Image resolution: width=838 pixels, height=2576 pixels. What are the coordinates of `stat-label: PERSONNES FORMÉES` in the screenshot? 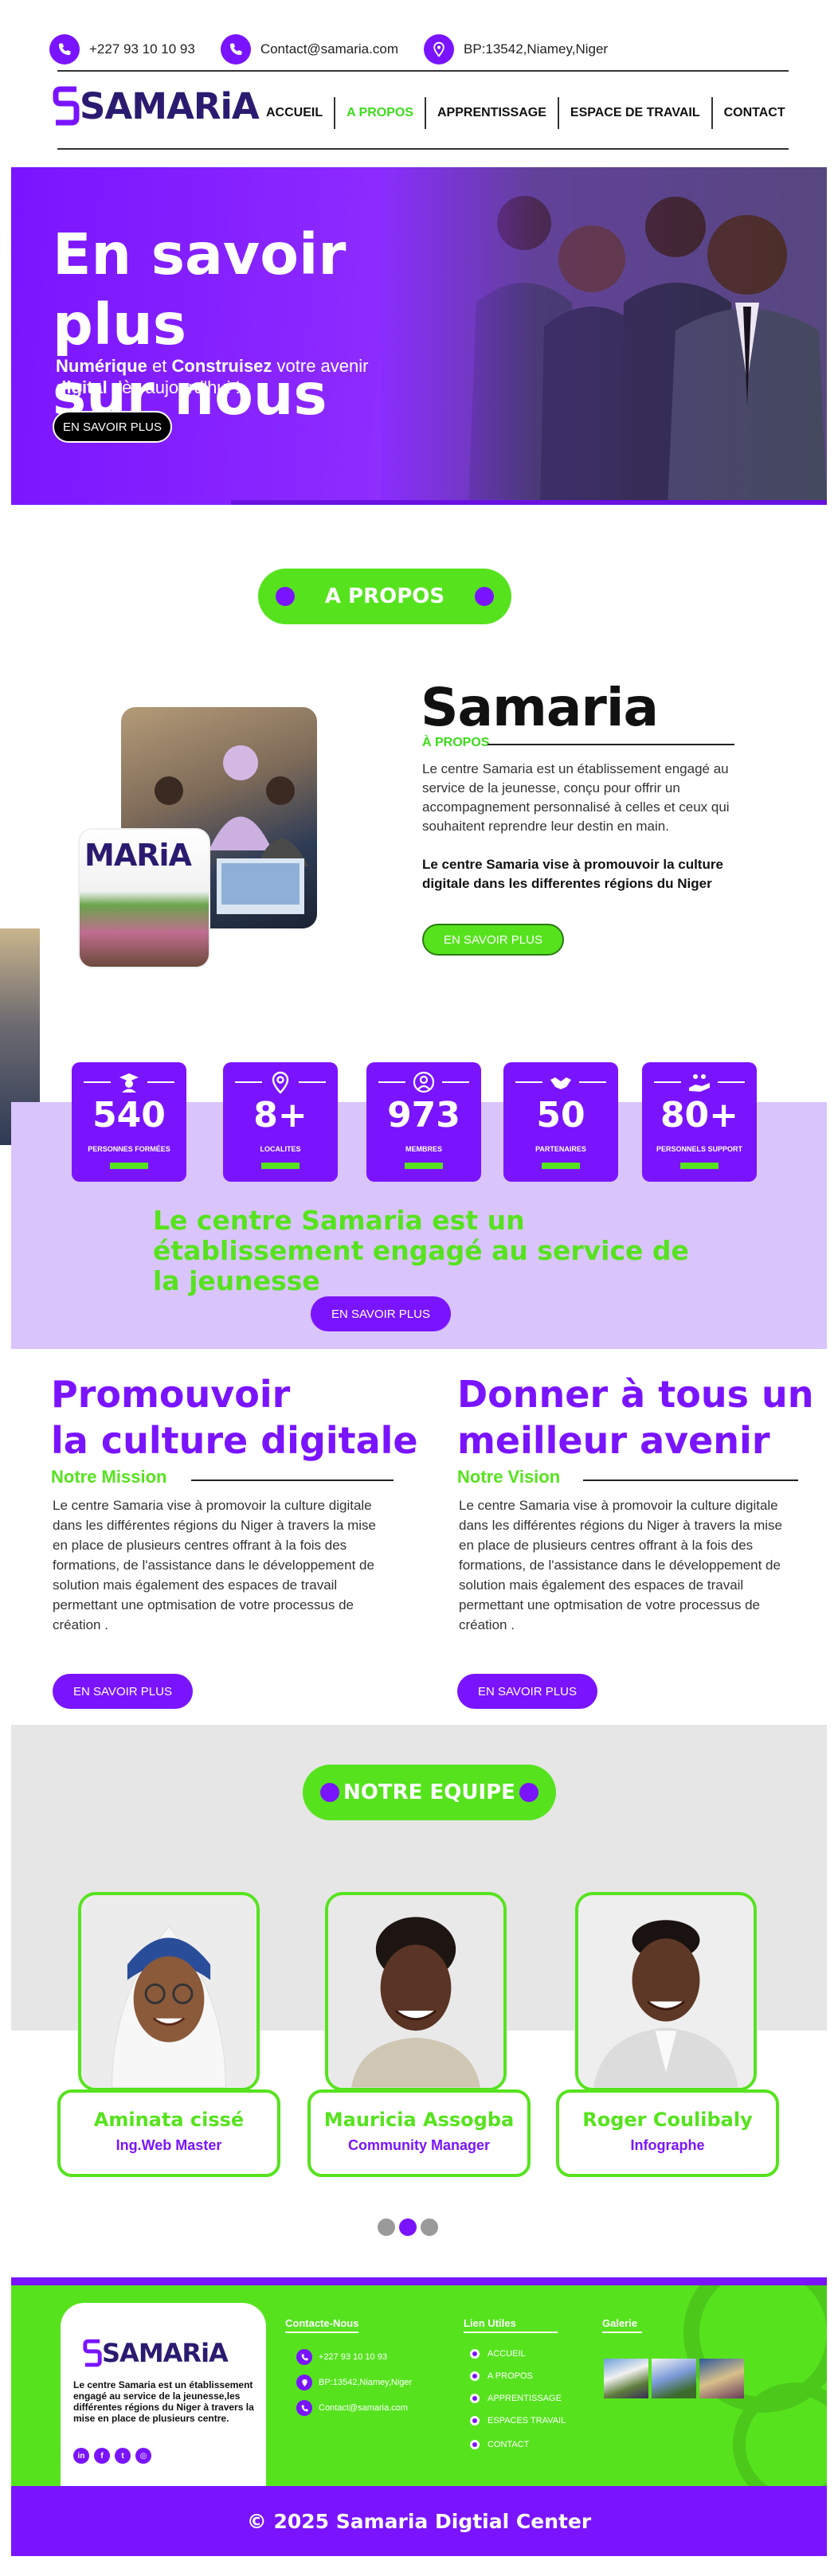 It's located at (129, 1149).